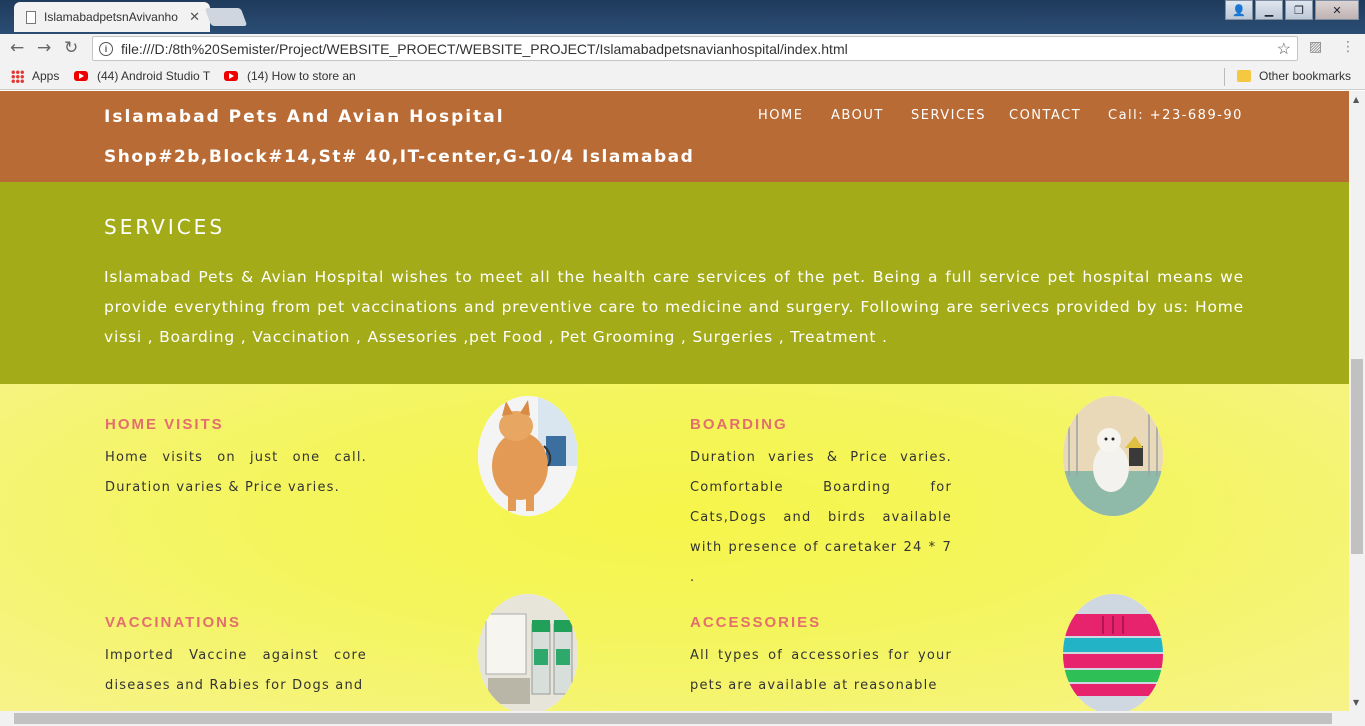 This screenshot has height=726, width=1365. I want to click on vaccine-vials-photo, so click(528, 652).